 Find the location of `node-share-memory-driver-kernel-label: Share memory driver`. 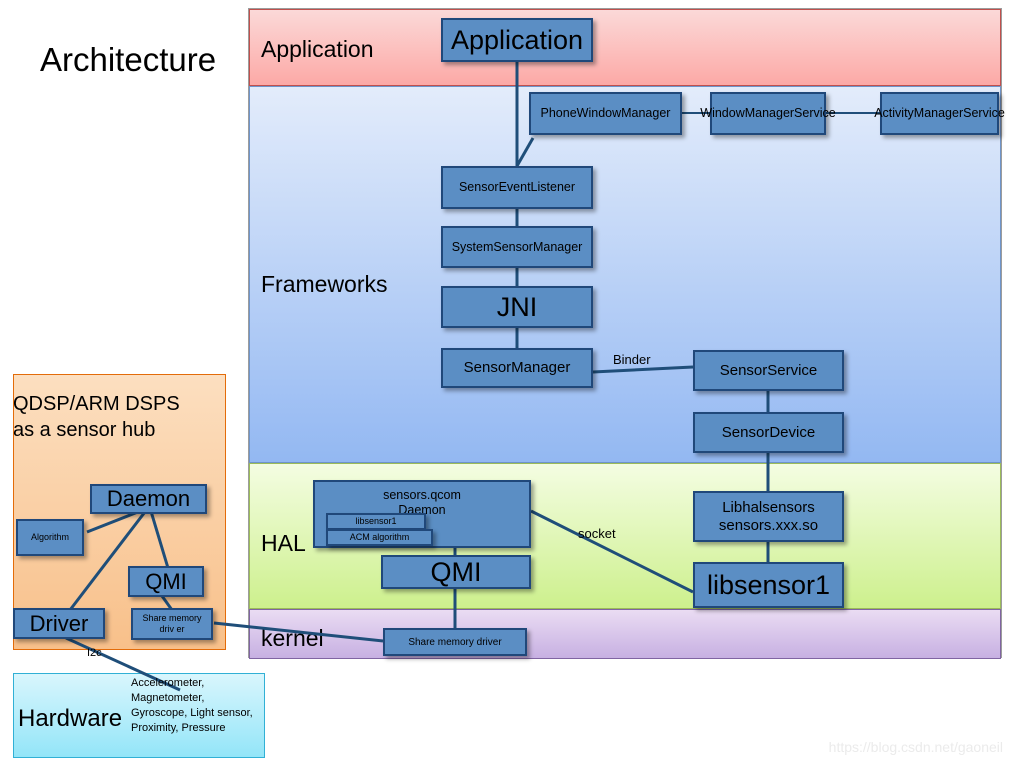

node-share-memory-driver-kernel-label: Share memory driver is located at coordinates (455, 642).